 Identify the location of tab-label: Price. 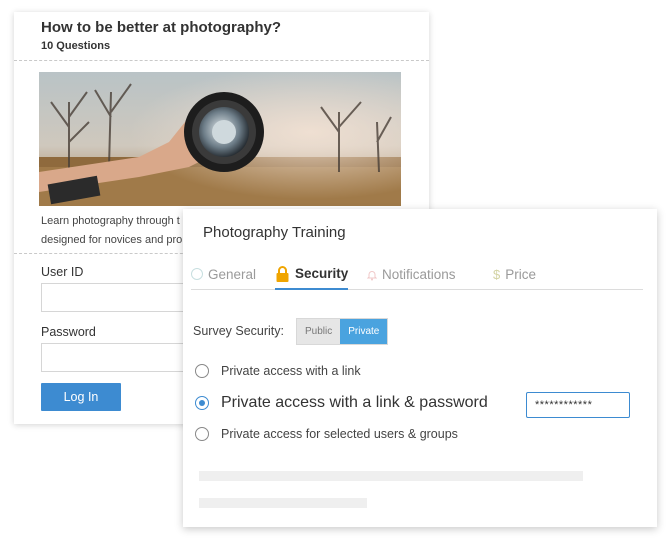
(520, 274).